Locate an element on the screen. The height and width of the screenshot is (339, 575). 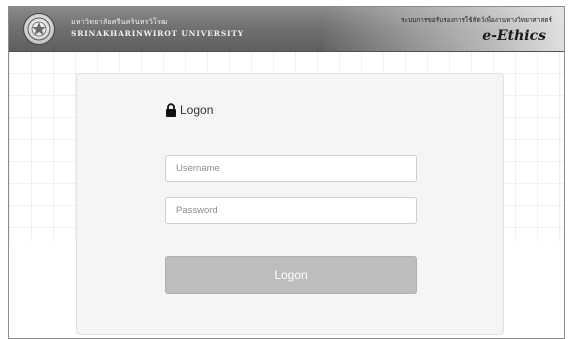
password-input is located at coordinates (291, 210).